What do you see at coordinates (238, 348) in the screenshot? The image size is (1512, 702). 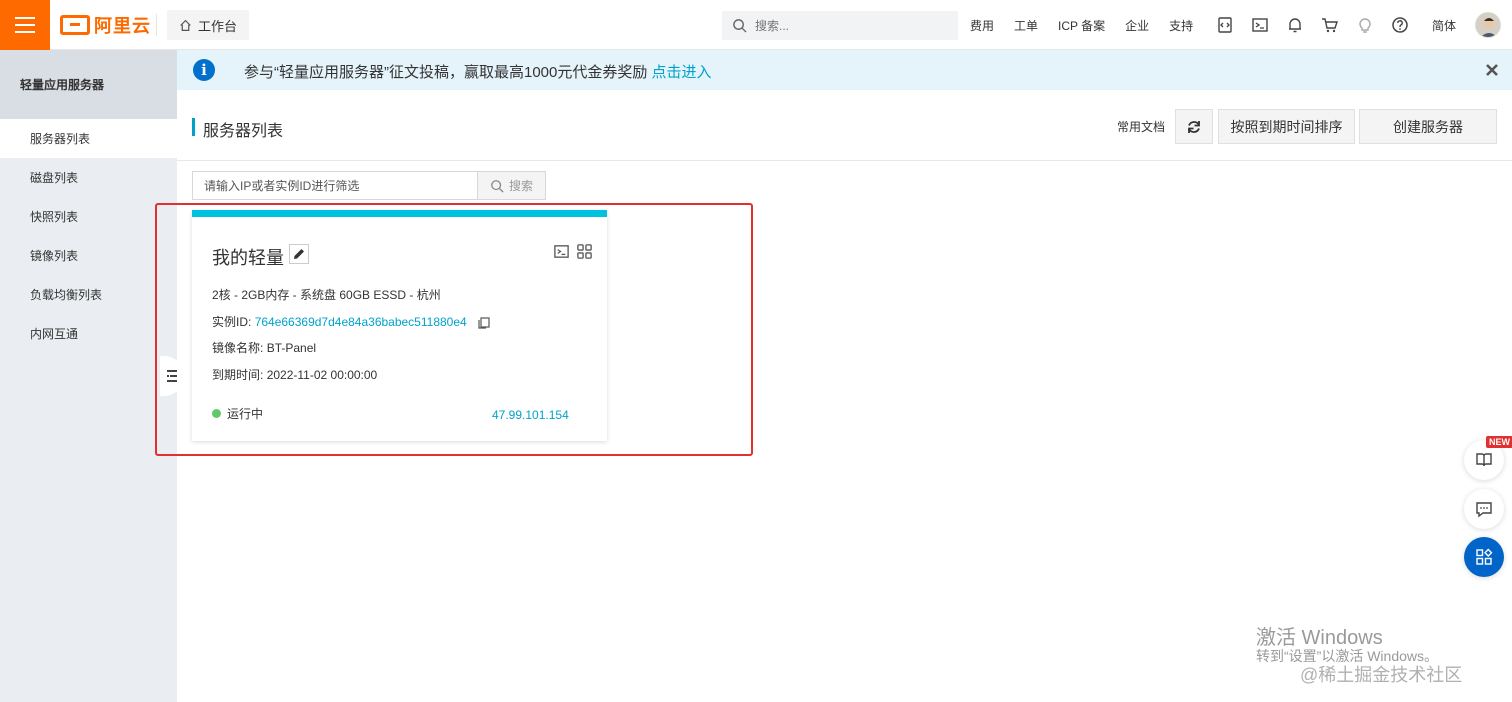 I see `image-name-label: 镜像名称:` at bounding box center [238, 348].